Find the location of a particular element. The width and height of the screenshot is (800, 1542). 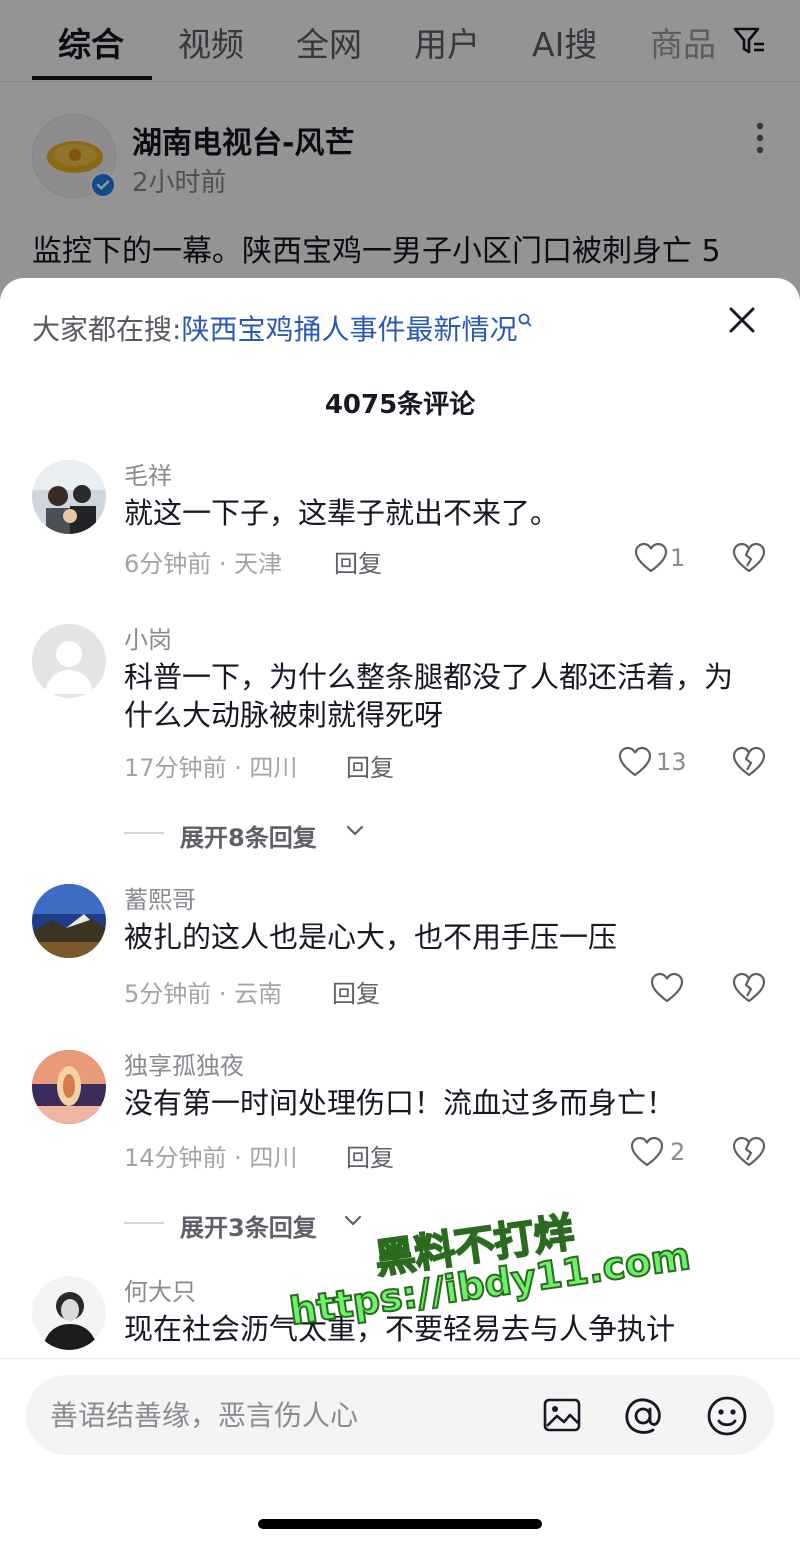

comment-input-bar is located at coordinates (400, 1450).